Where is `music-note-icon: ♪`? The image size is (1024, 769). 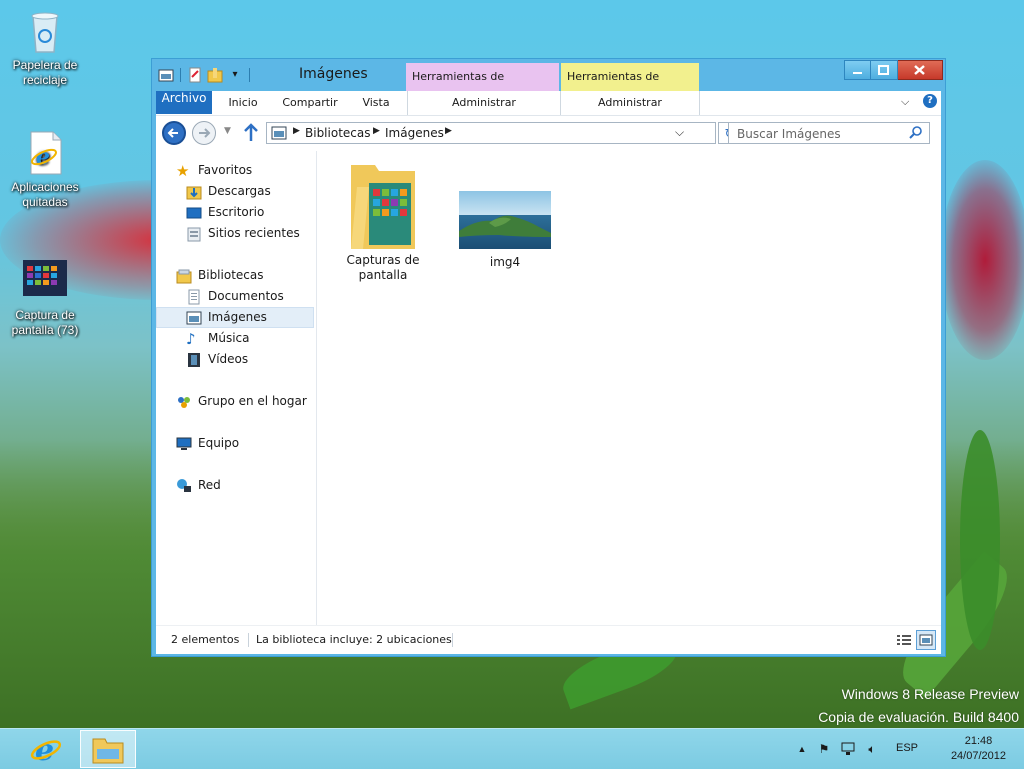
music-note-icon: ♪ is located at coordinates (191, 339).